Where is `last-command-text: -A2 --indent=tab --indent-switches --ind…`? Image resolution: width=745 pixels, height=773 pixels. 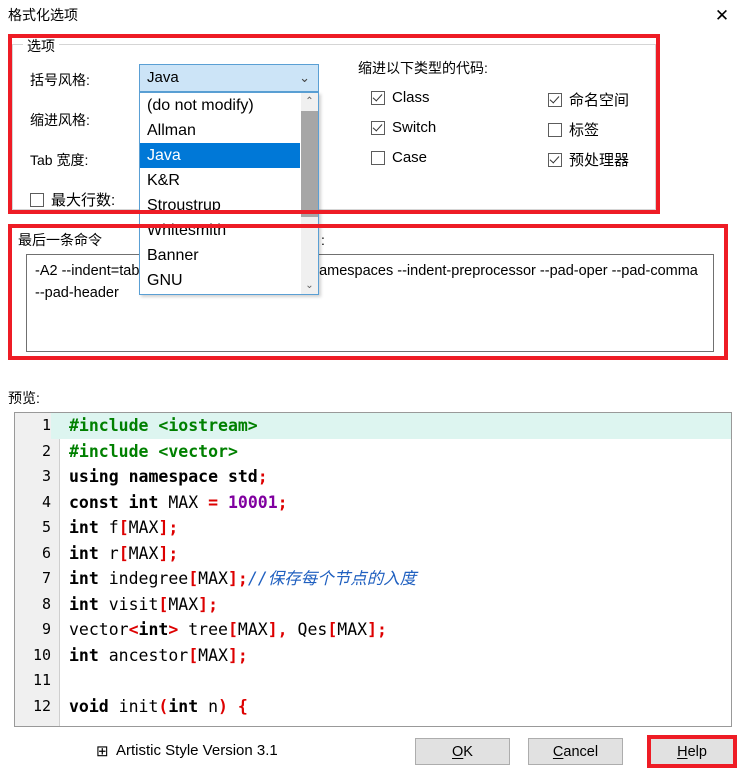
last-command-text: -A2 --indent=tab --indent-switches --ind… is located at coordinates (366, 282).